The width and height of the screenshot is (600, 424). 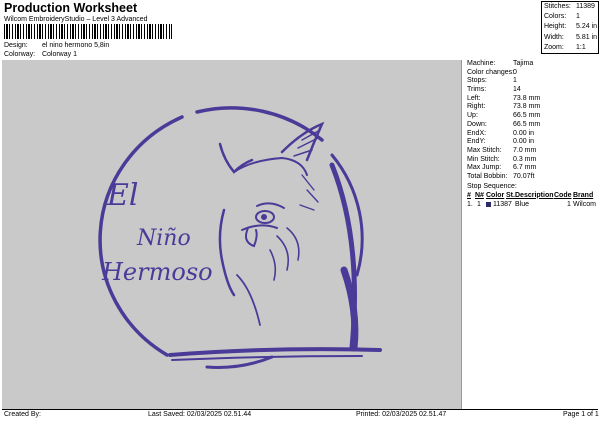 I want to click on stat-zoom: Zoom: 1:1, so click(x=565, y=47).